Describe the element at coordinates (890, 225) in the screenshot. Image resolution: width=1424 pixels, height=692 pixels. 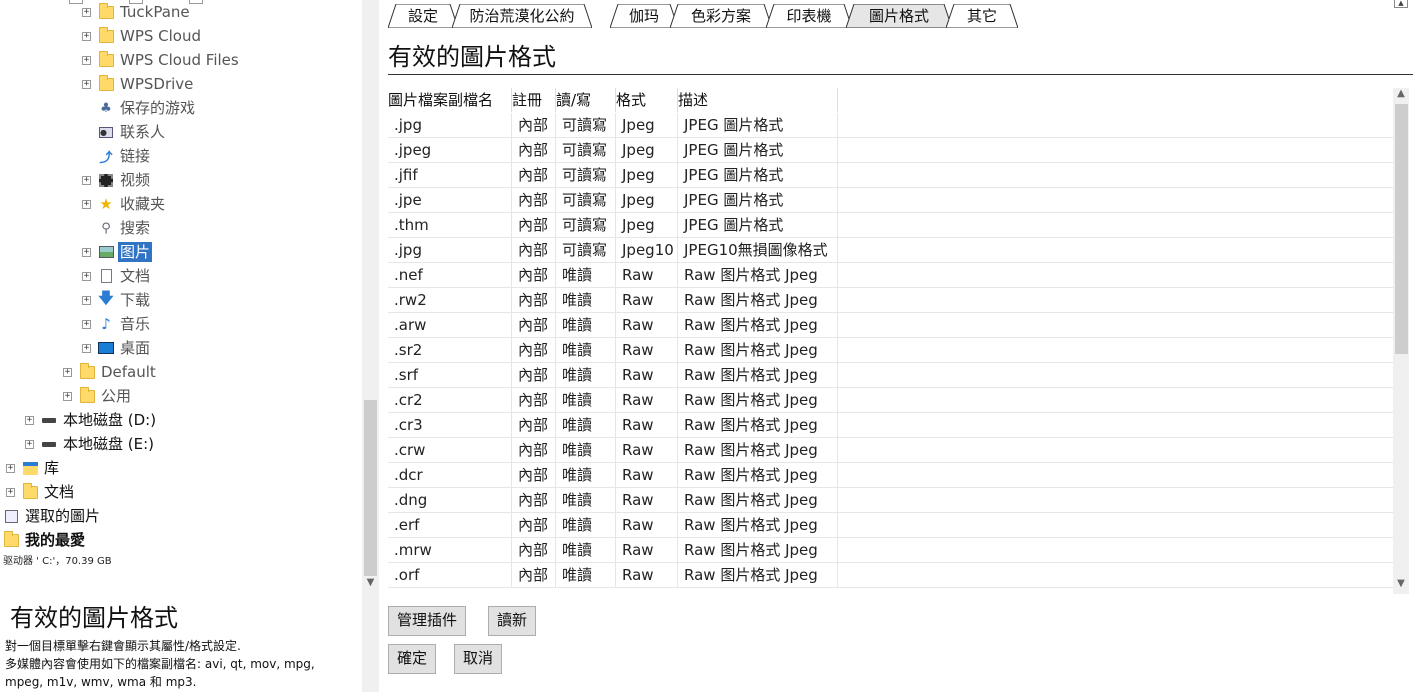
I see `table-row: .thm 內部 可讀寫 Jpeg JPEG 圖片格式` at that location.